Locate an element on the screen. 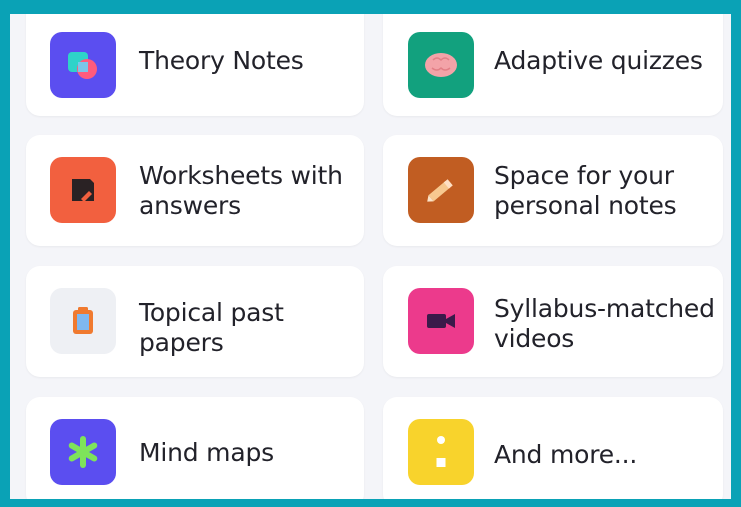  exclamation-icon is located at coordinates (441, 452).